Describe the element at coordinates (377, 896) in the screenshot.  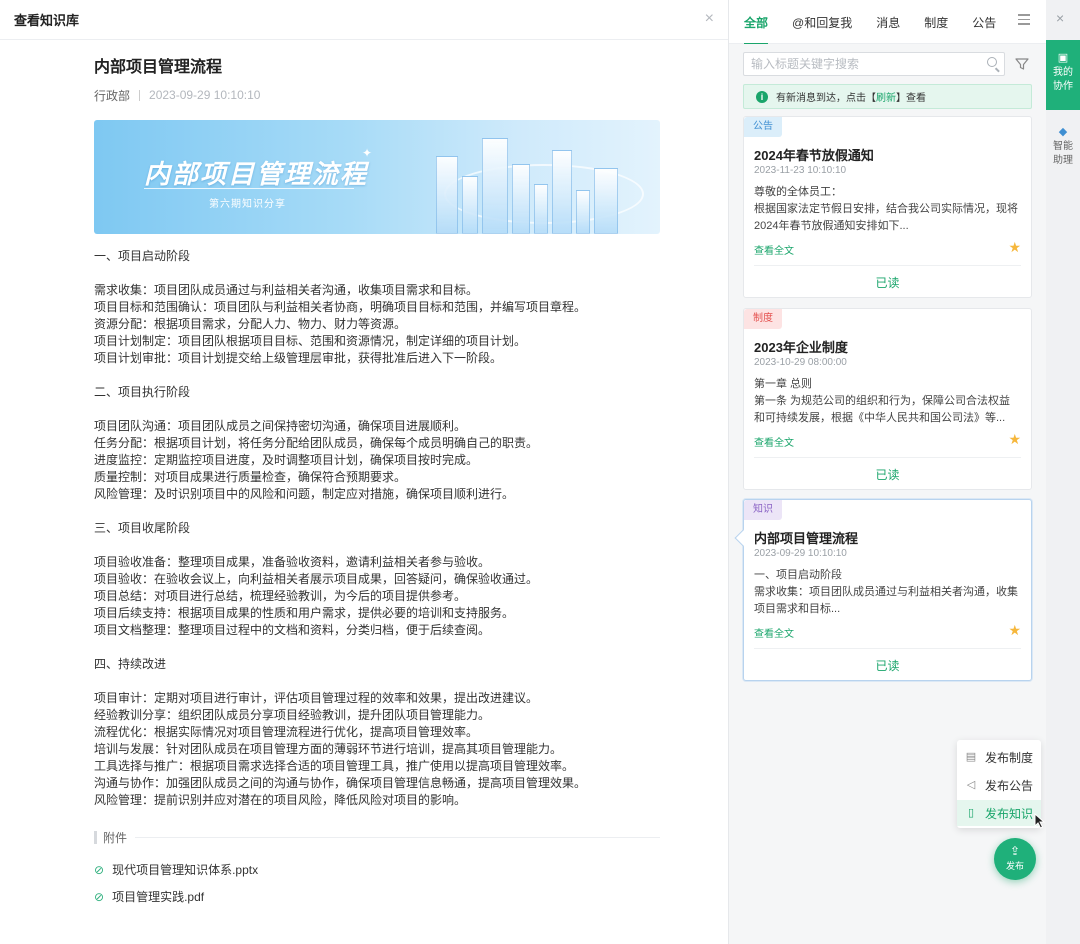
I see `attachment-item: ⊘ 项目管理实践.pdf` at that location.